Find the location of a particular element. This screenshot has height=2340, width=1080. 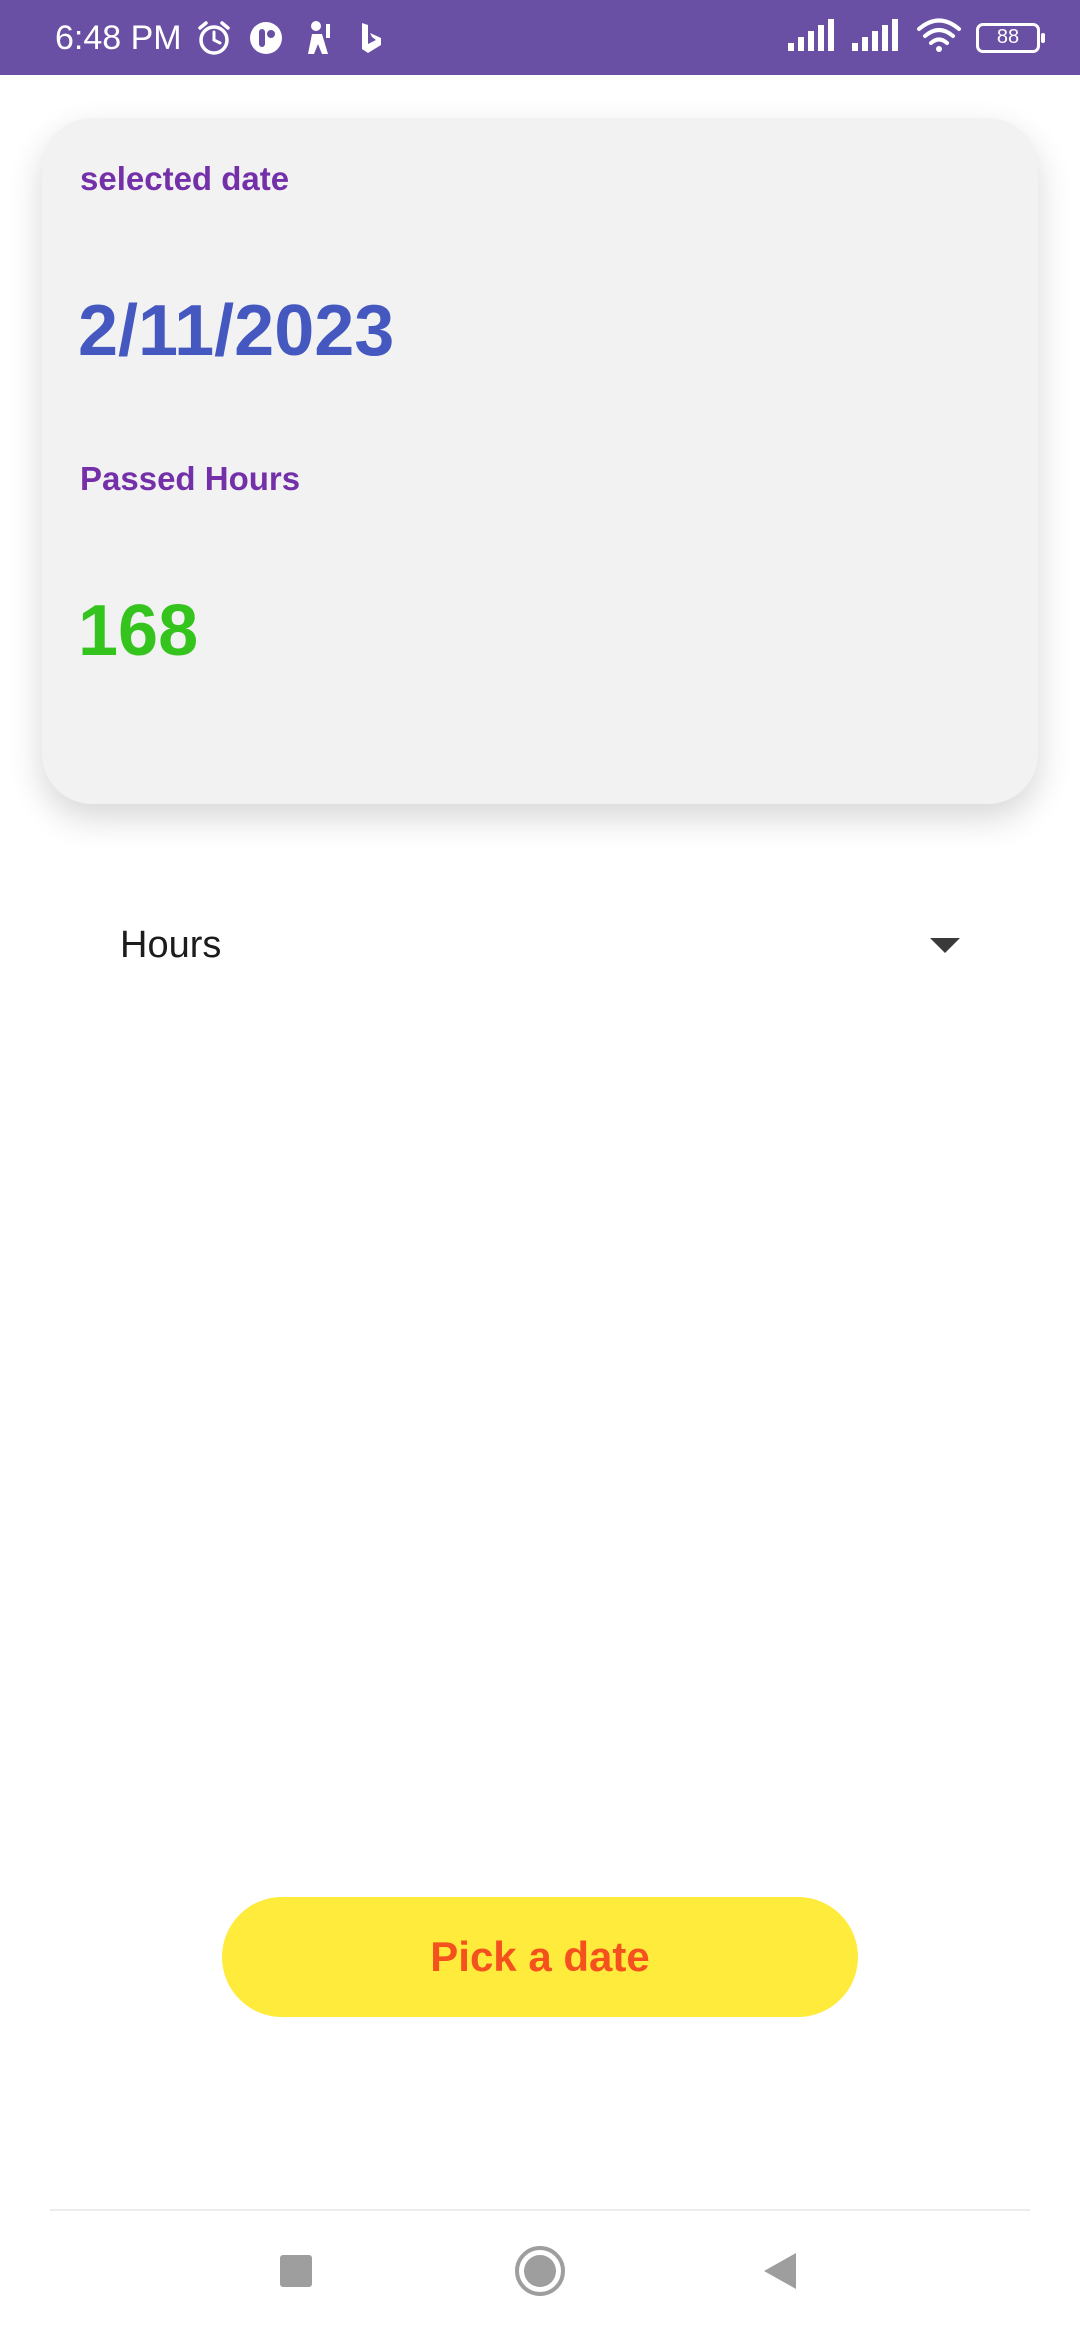

status-left: 6:48 PM is located at coordinates (222, 37).